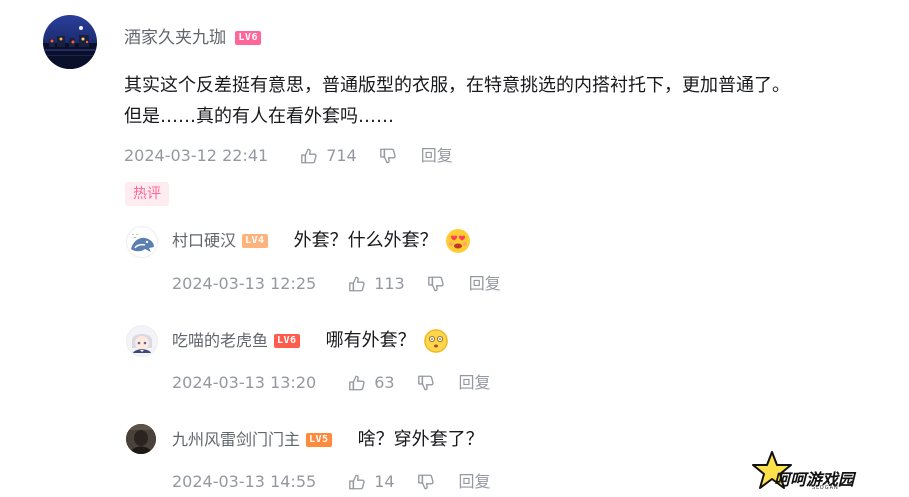 Image resolution: width=909 pixels, height=497 pixels. What do you see at coordinates (244, 481) in the screenshot?
I see `reply-time: 2024-03-13 14:55` at bounding box center [244, 481].